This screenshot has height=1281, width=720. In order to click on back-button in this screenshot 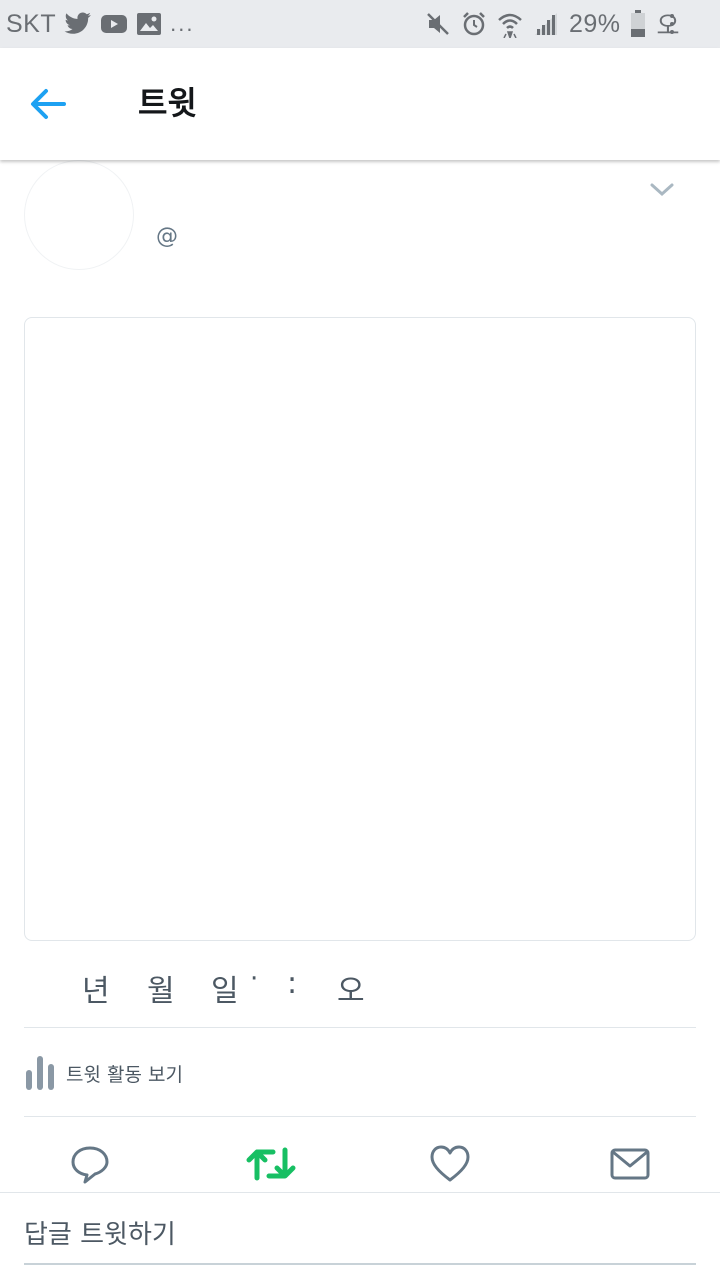, I will do `click(48, 104)`.